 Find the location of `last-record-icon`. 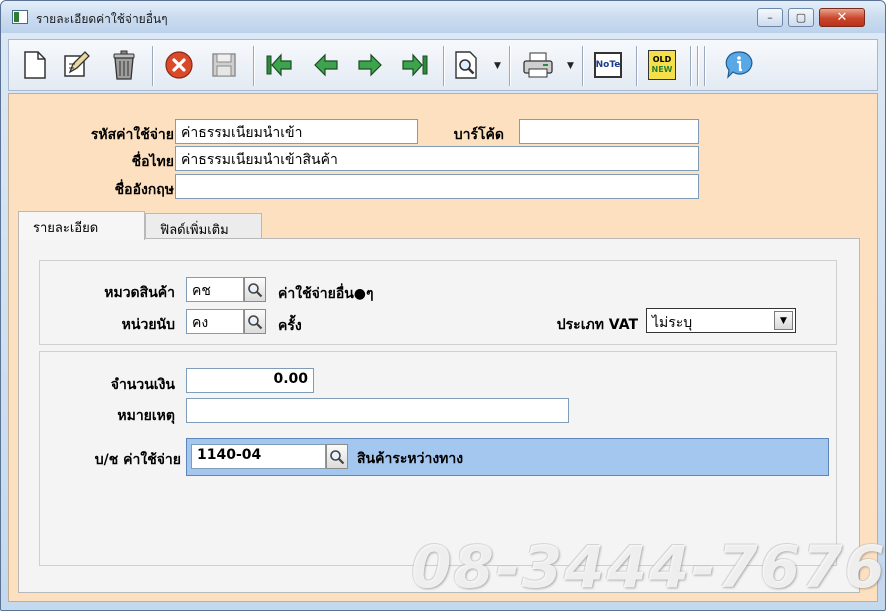

last-record-icon is located at coordinates (415, 65).